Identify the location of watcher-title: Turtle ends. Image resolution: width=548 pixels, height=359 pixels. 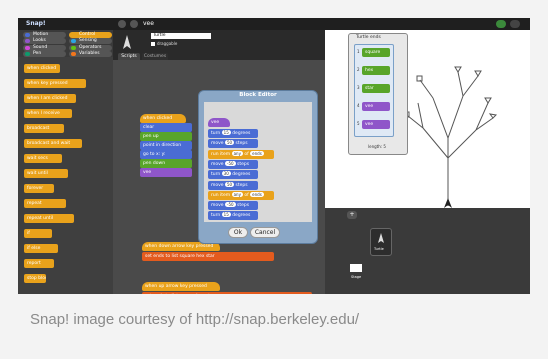
(368, 37).